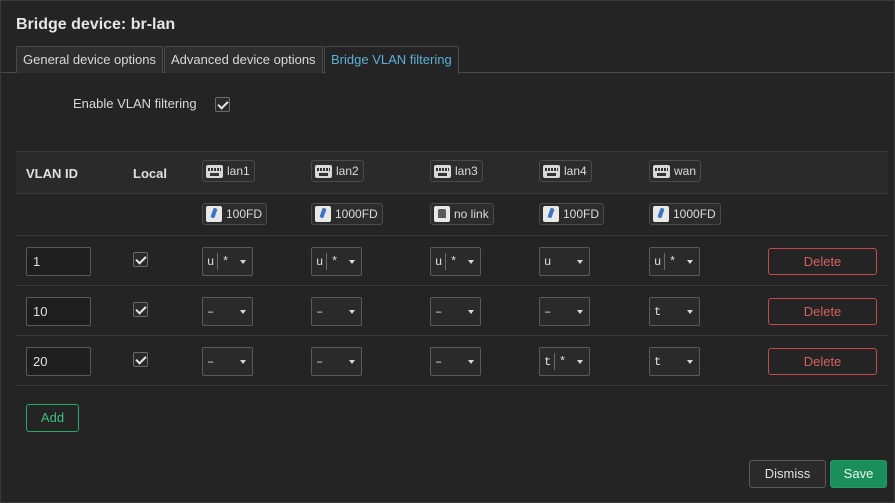 This screenshot has width=895, height=503. What do you see at coordinates (442, 214) in the screenshot?
I see `no-link-icon` at bounding box center [442, 214].